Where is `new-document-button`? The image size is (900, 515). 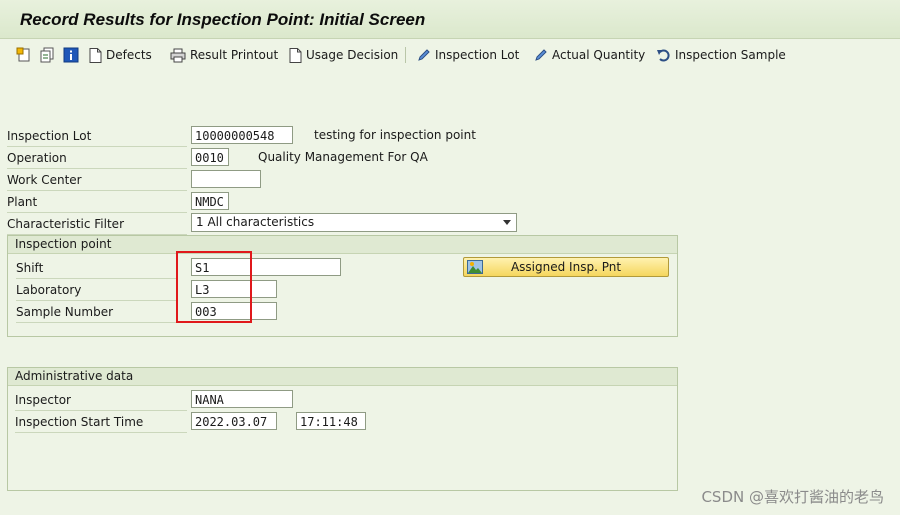
new-document-button is located at coordinates (24, 55).